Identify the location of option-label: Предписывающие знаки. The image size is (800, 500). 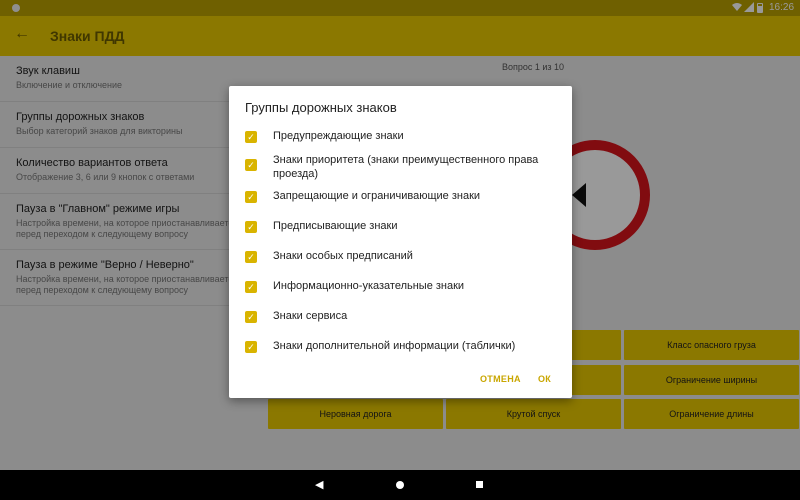
(335, 226).